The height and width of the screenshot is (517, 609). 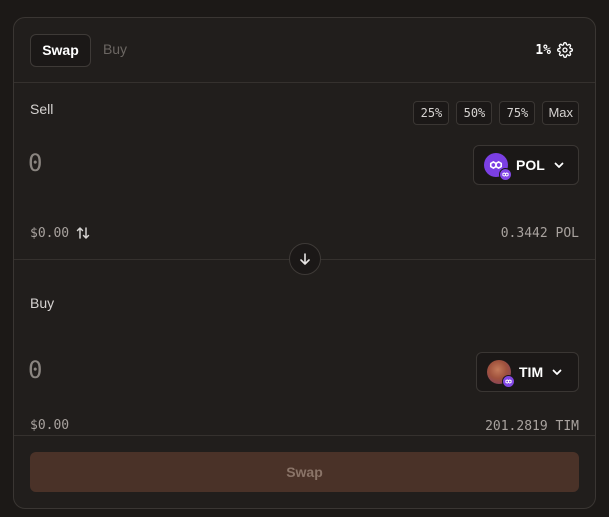 What do you see at coordinates (543, 50) in the screenshot?
I see `slippage-value: 1%` at bounding box center [543, 50].